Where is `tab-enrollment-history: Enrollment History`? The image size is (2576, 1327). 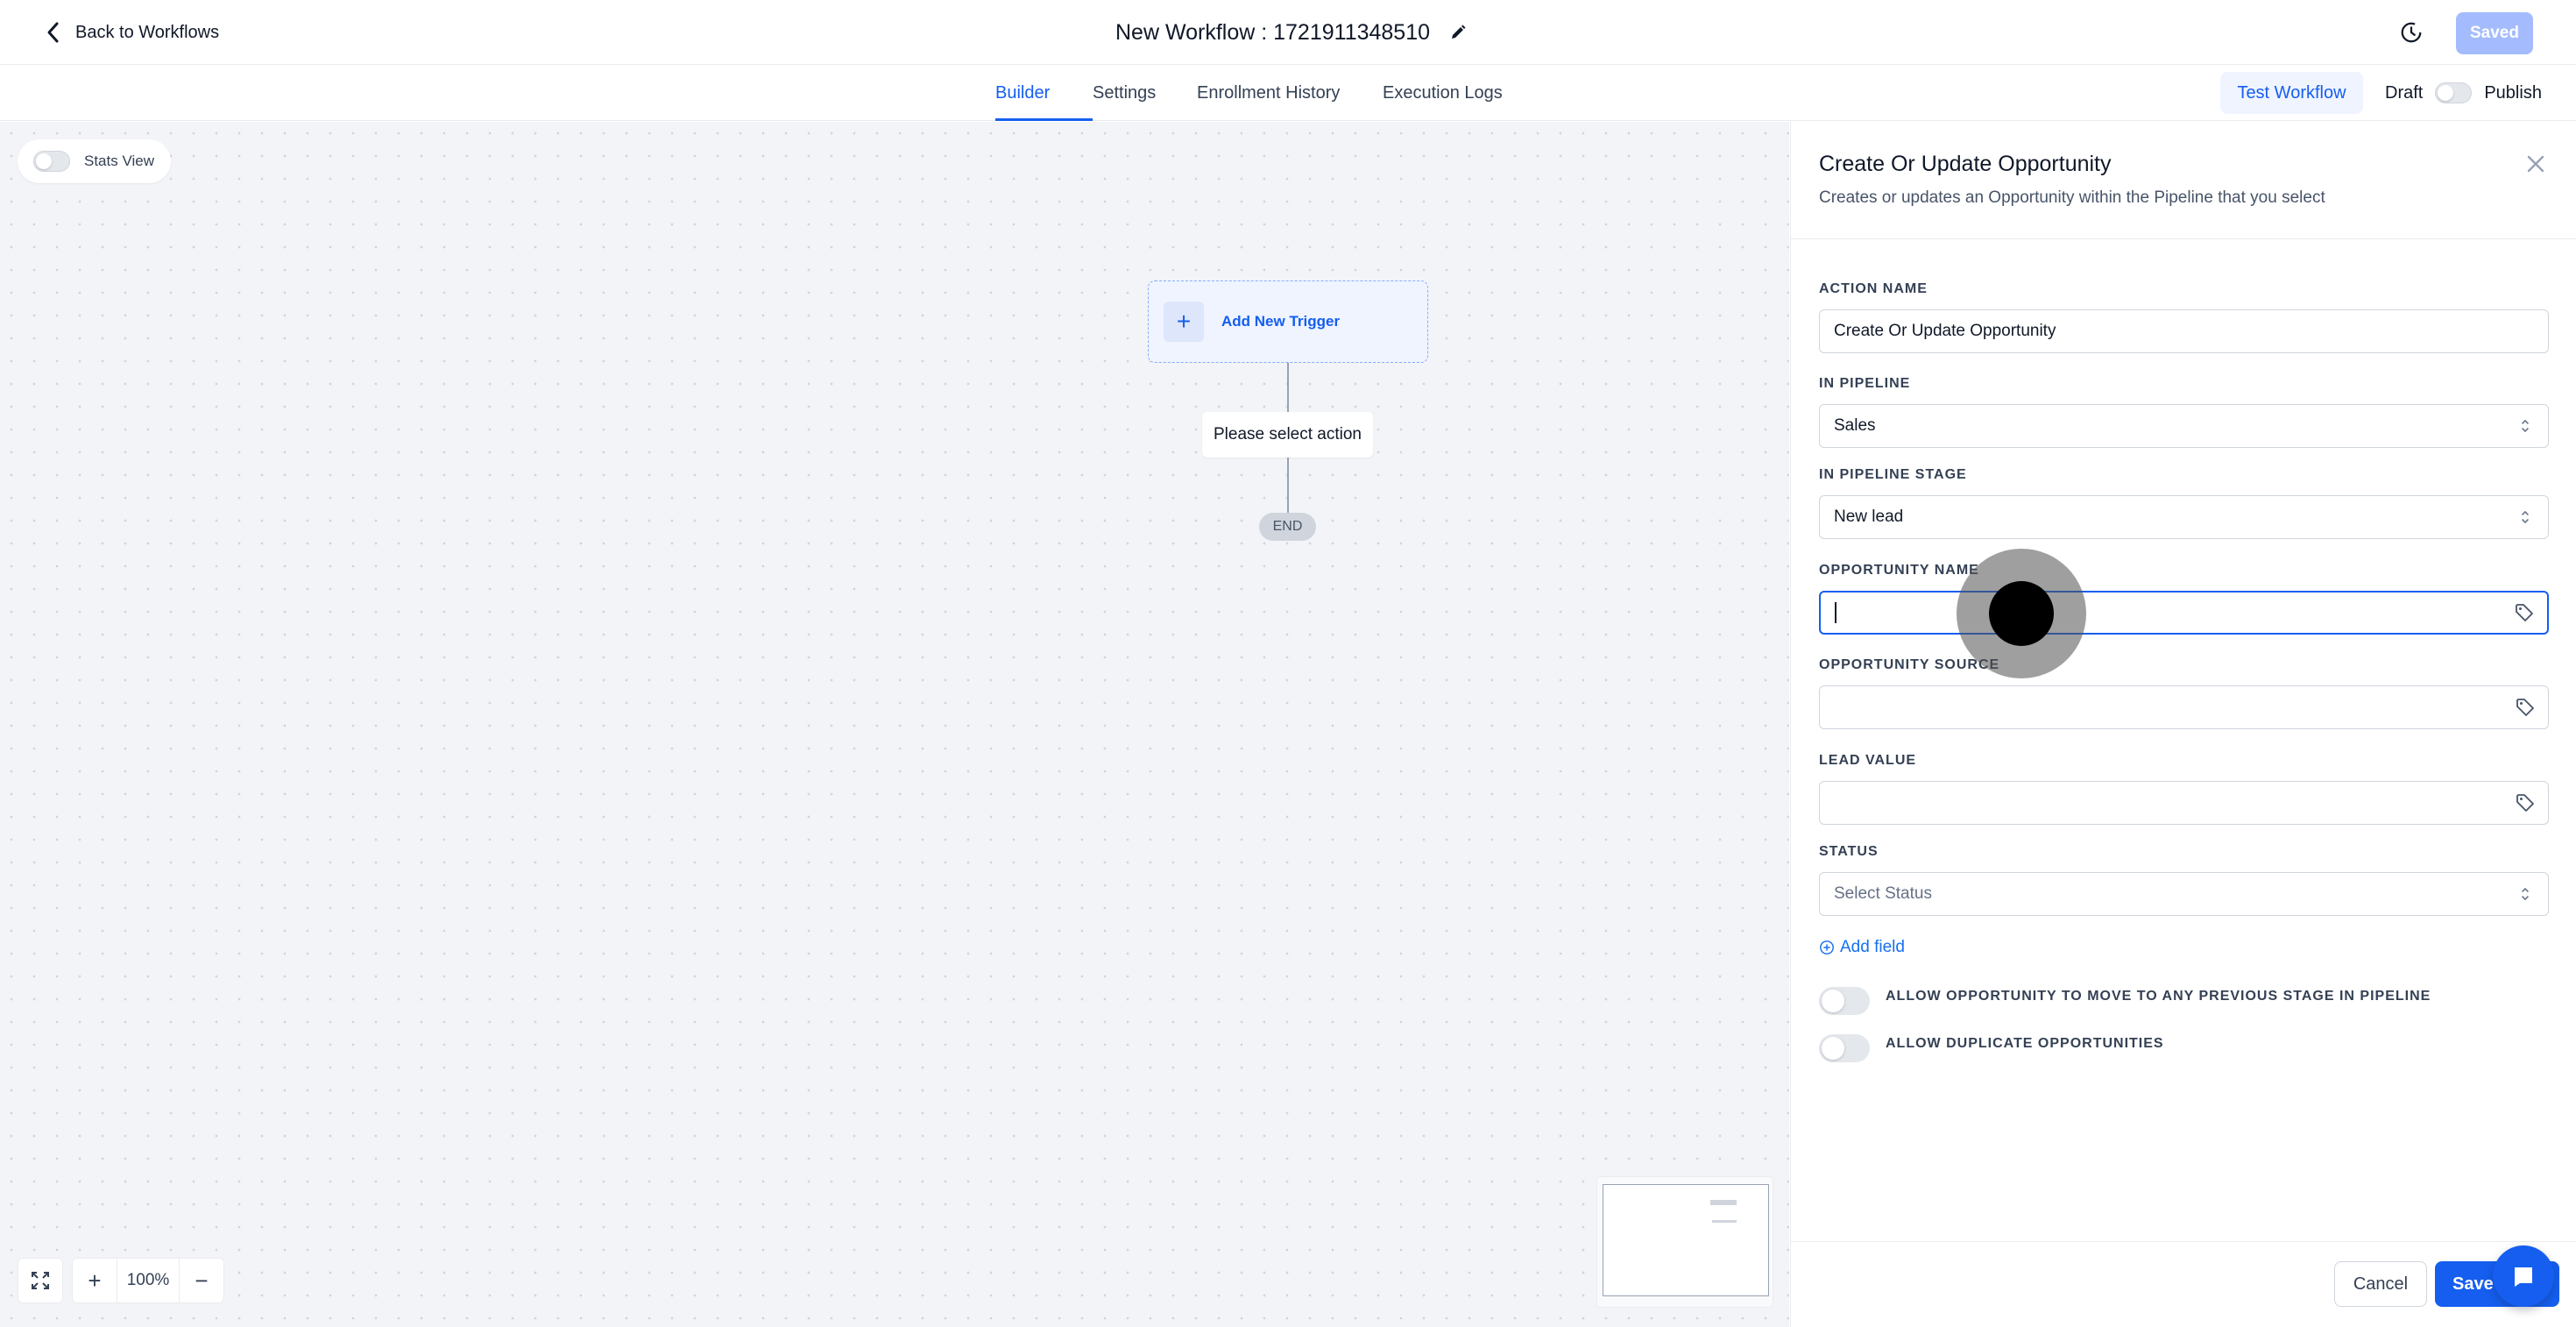 tab-enrollment-history: Enrollment History is located at coordinates (1290, 93).